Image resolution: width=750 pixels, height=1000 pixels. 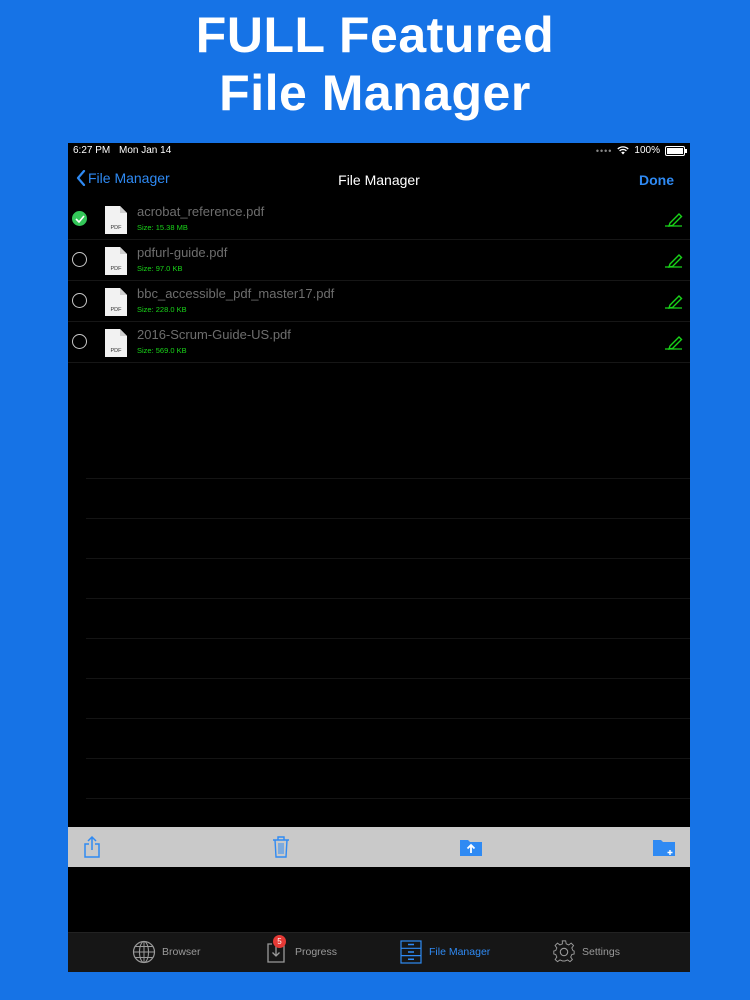 I want to click on status-time: 6:27 PM, so click(x=92, y=150).